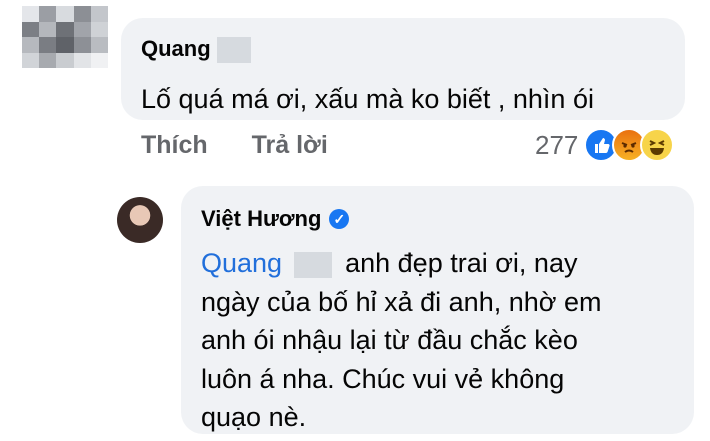 The image size is (710, 441). Describe the element at coordinates (140, 220) in the screenshot. I see `reply-avatar` at that location.